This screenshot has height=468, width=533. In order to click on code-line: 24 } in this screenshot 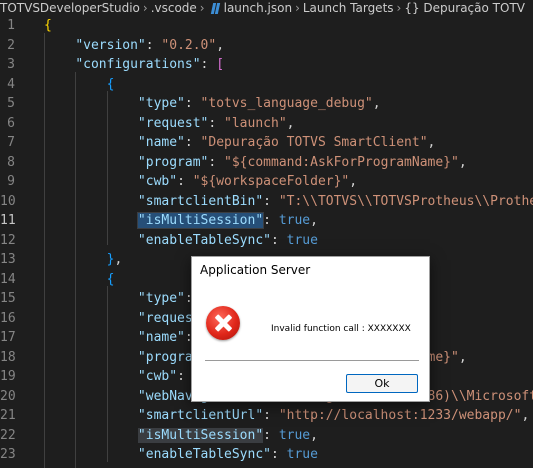, I will do `click(266, 466)`.